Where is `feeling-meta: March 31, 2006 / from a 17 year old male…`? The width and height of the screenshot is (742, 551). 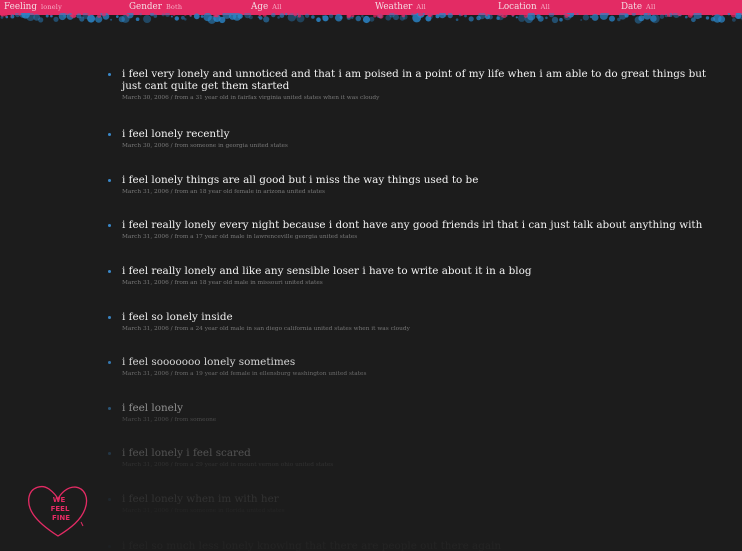 feeling-meta: March 31, 2006 / from a 17 year old male… is located at coordinates (240, 237).